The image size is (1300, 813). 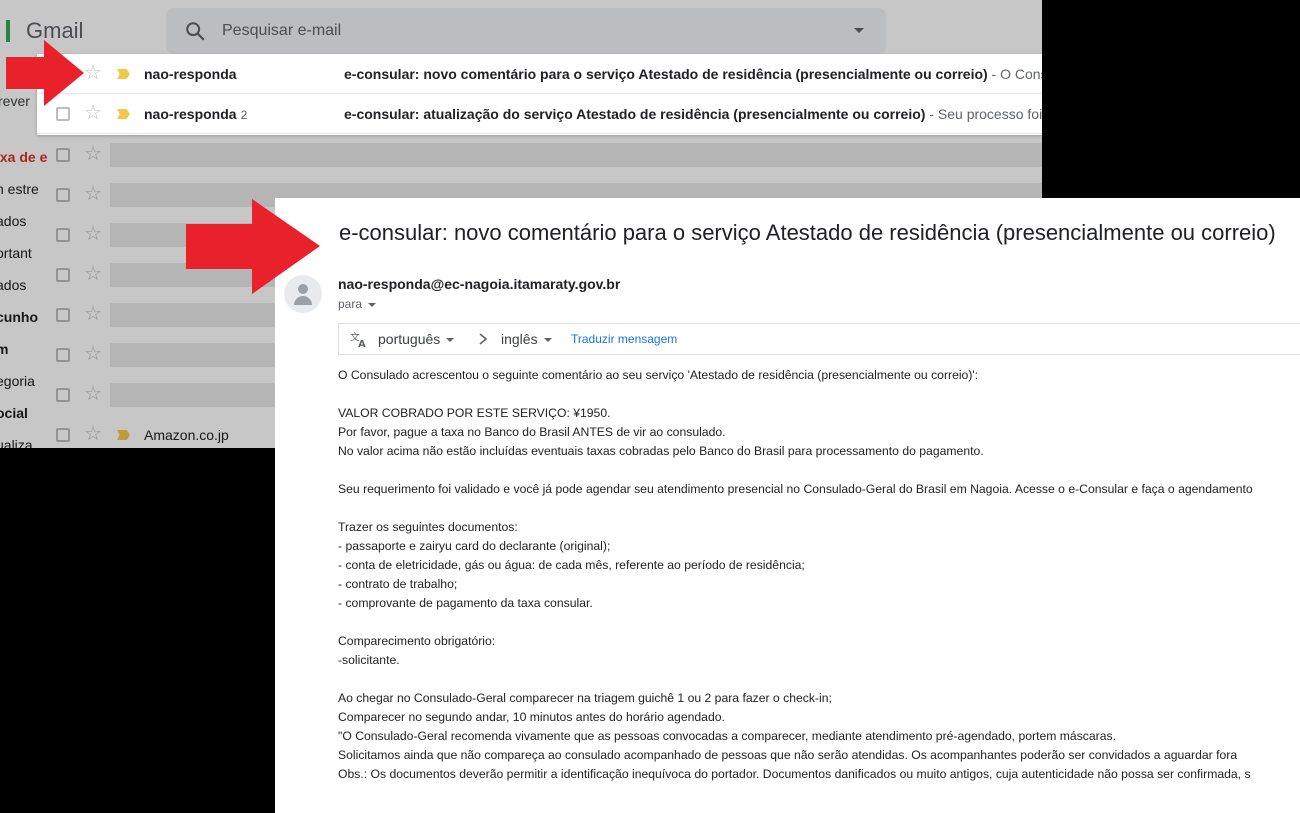 I want to click on search-input, so click(x=502, y=31).